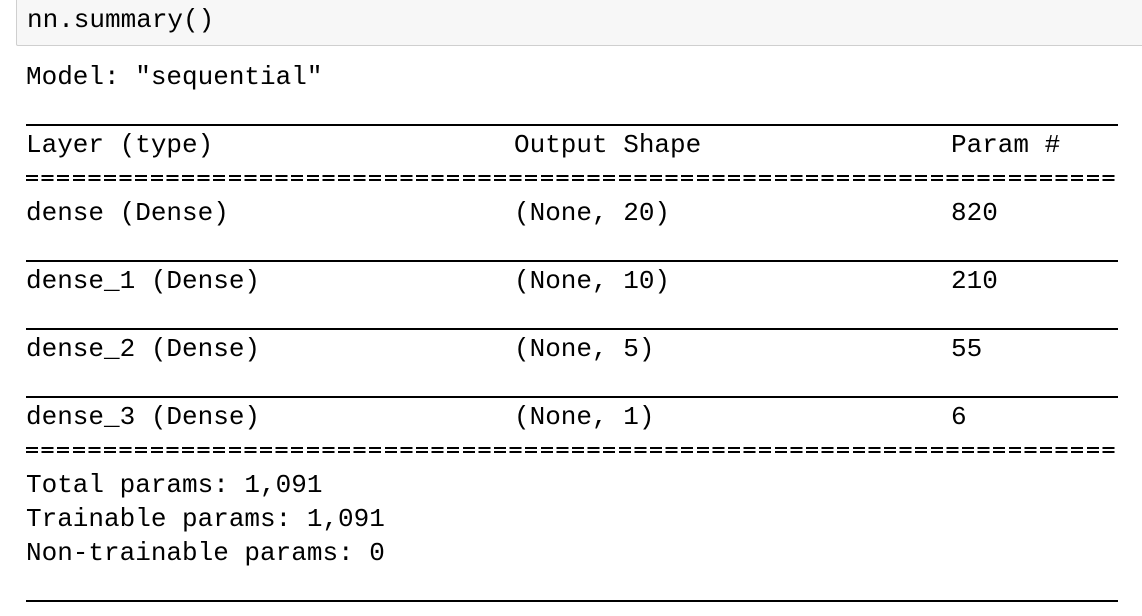 The height and width of the screenshot is (616, 1142). Describe the element at coordinates (608, 145) in the screenshot. I see `header-output-shape: Output Shape` at that location.